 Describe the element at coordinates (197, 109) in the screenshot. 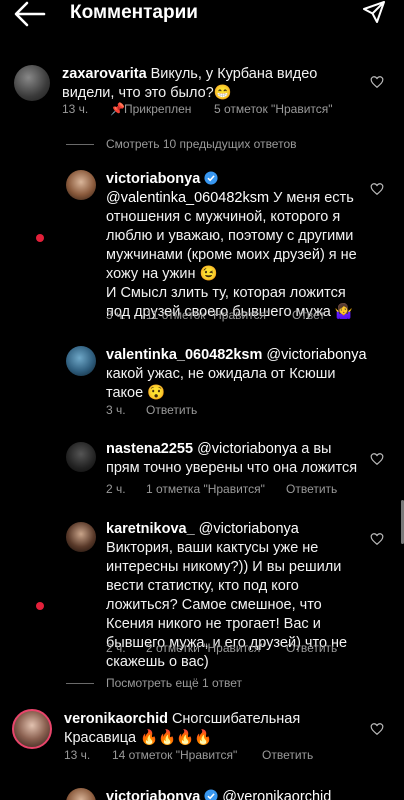

I see `comment-meta: 13 ч. 📌 Прикреплен 5 отметок "Нравится"` at that location.